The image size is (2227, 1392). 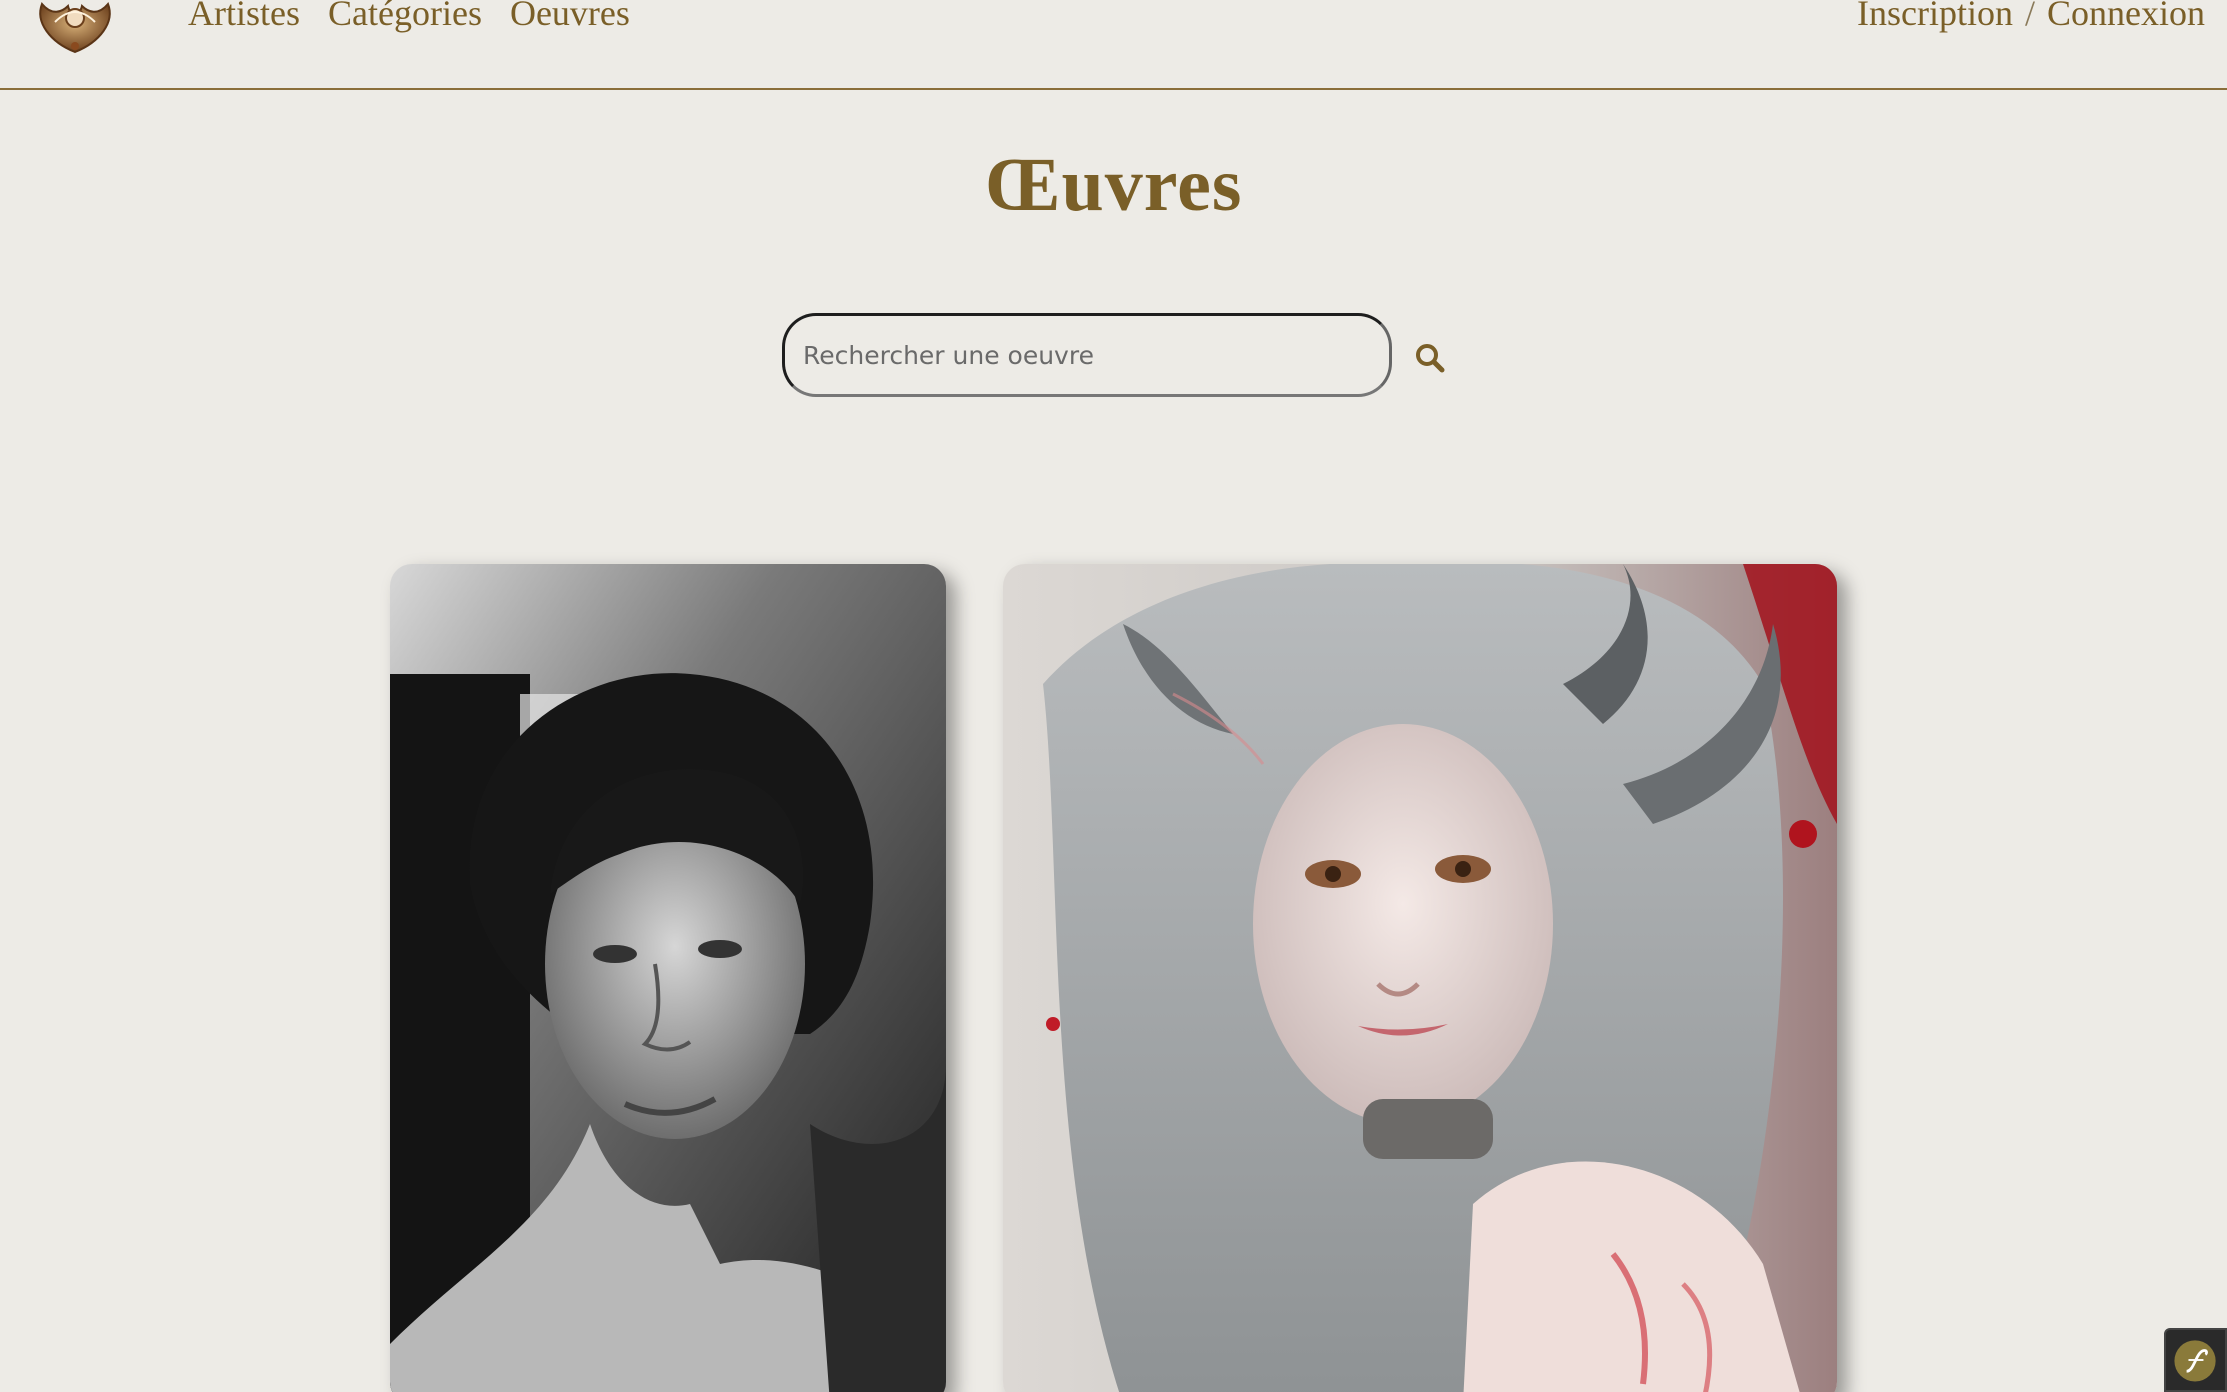 I want to click on search-input, so click(x=1083, y=355).